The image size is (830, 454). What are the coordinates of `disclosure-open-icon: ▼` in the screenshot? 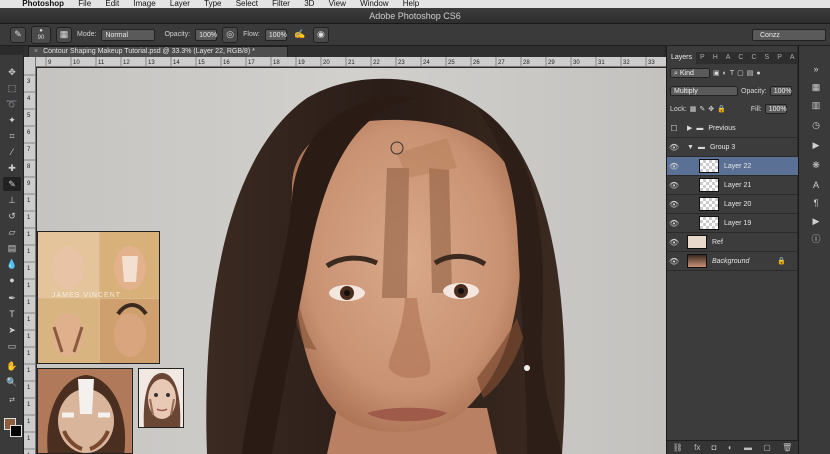 It's located at (690, 147).